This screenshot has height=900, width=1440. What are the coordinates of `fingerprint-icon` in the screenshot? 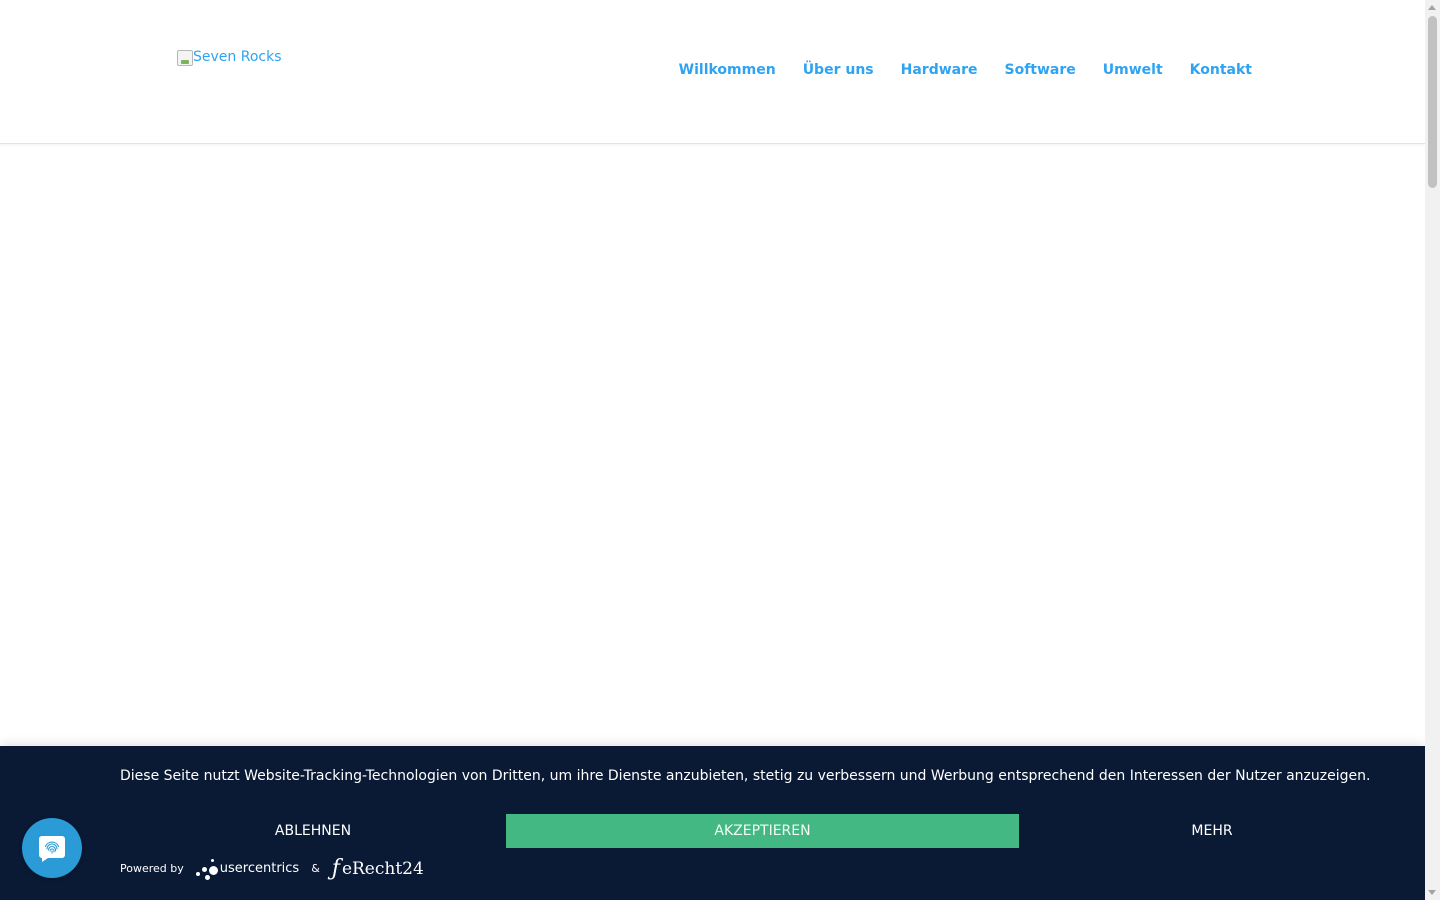 It's located at (52, 849).